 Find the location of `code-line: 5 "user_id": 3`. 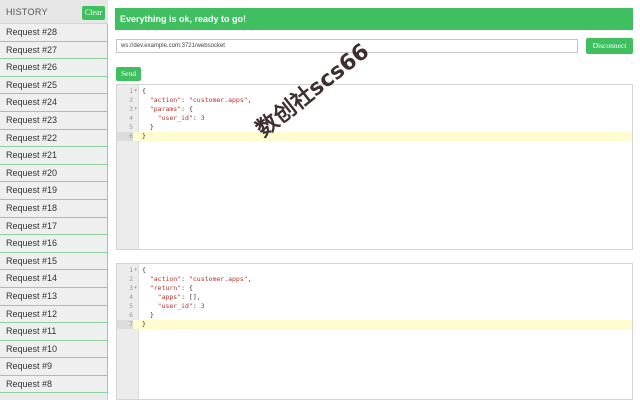

code-line: 5 "user_id": 3 is located at coordinates (374, 306).